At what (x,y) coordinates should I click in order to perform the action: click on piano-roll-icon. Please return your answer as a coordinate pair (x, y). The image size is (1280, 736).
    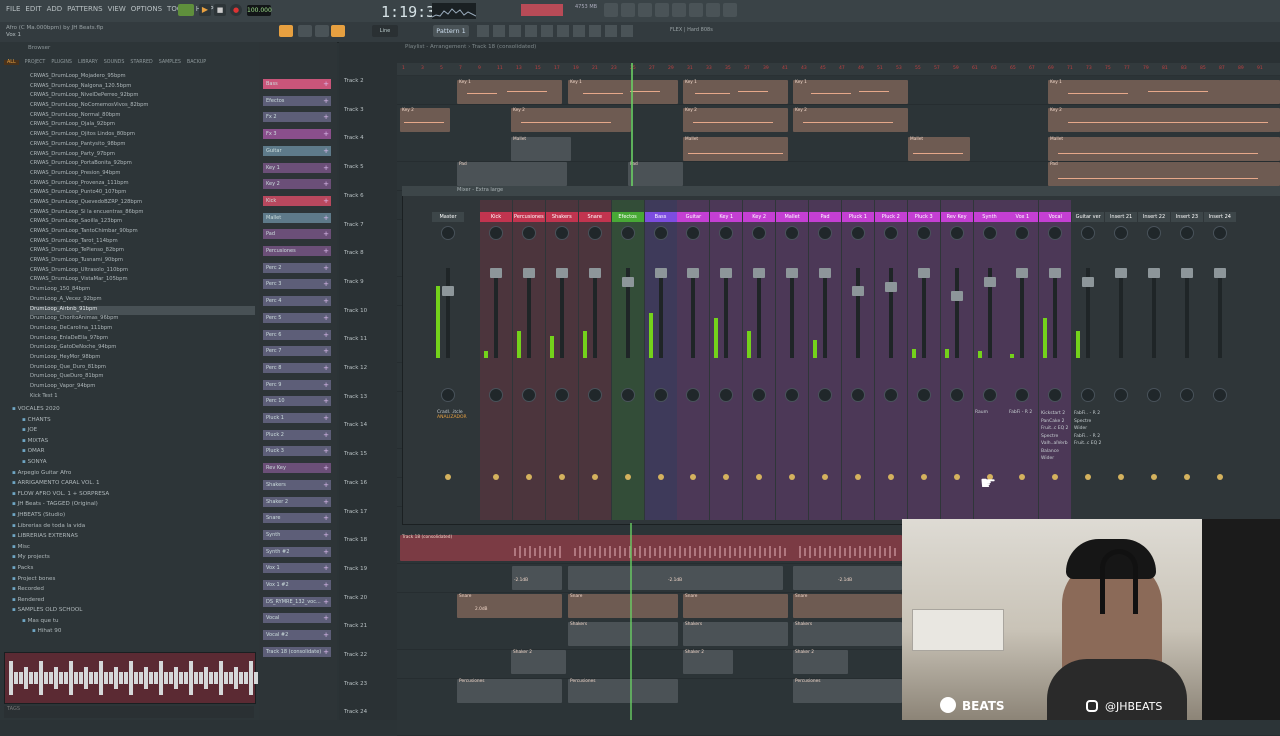
    Looking at the image, I should click on (628, 10).